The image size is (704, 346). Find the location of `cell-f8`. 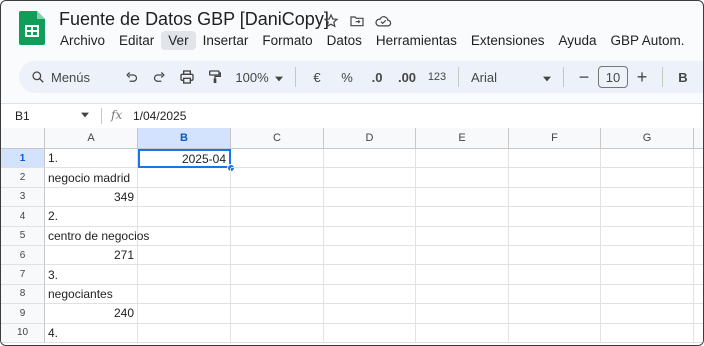

cell-f8 is located at coordinates (555, 294).